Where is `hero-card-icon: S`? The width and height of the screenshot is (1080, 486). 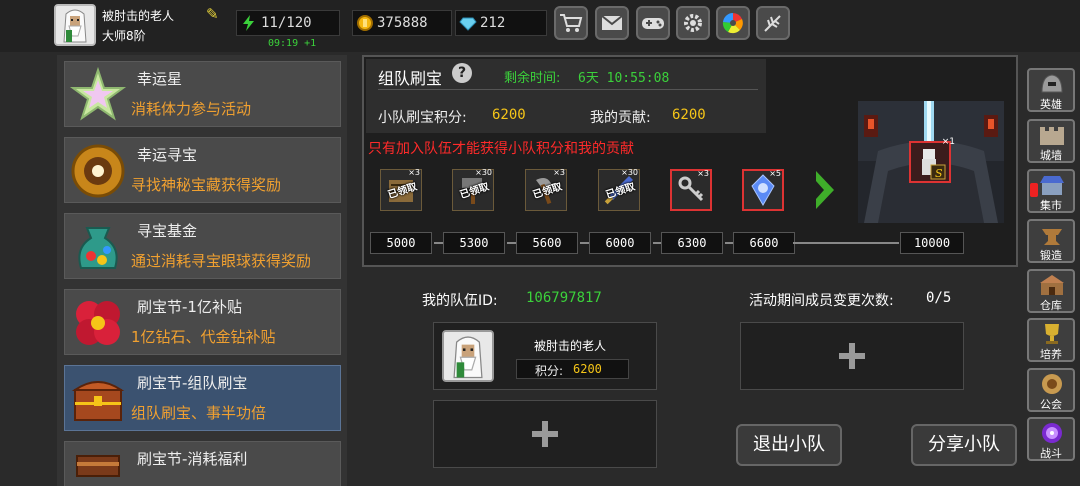
hero-card-icon: S is located at coordinates (934, 164).